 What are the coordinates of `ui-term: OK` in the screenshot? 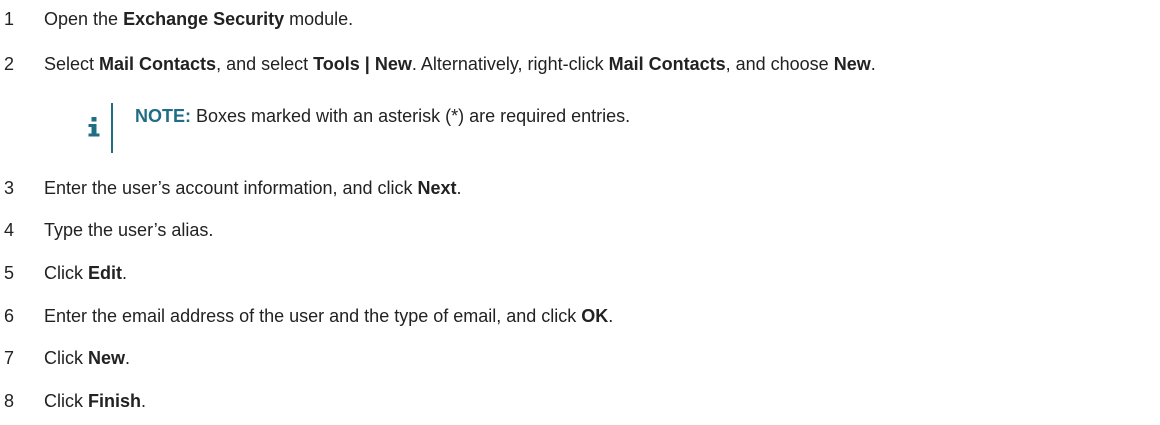 It's located at (595, 316).